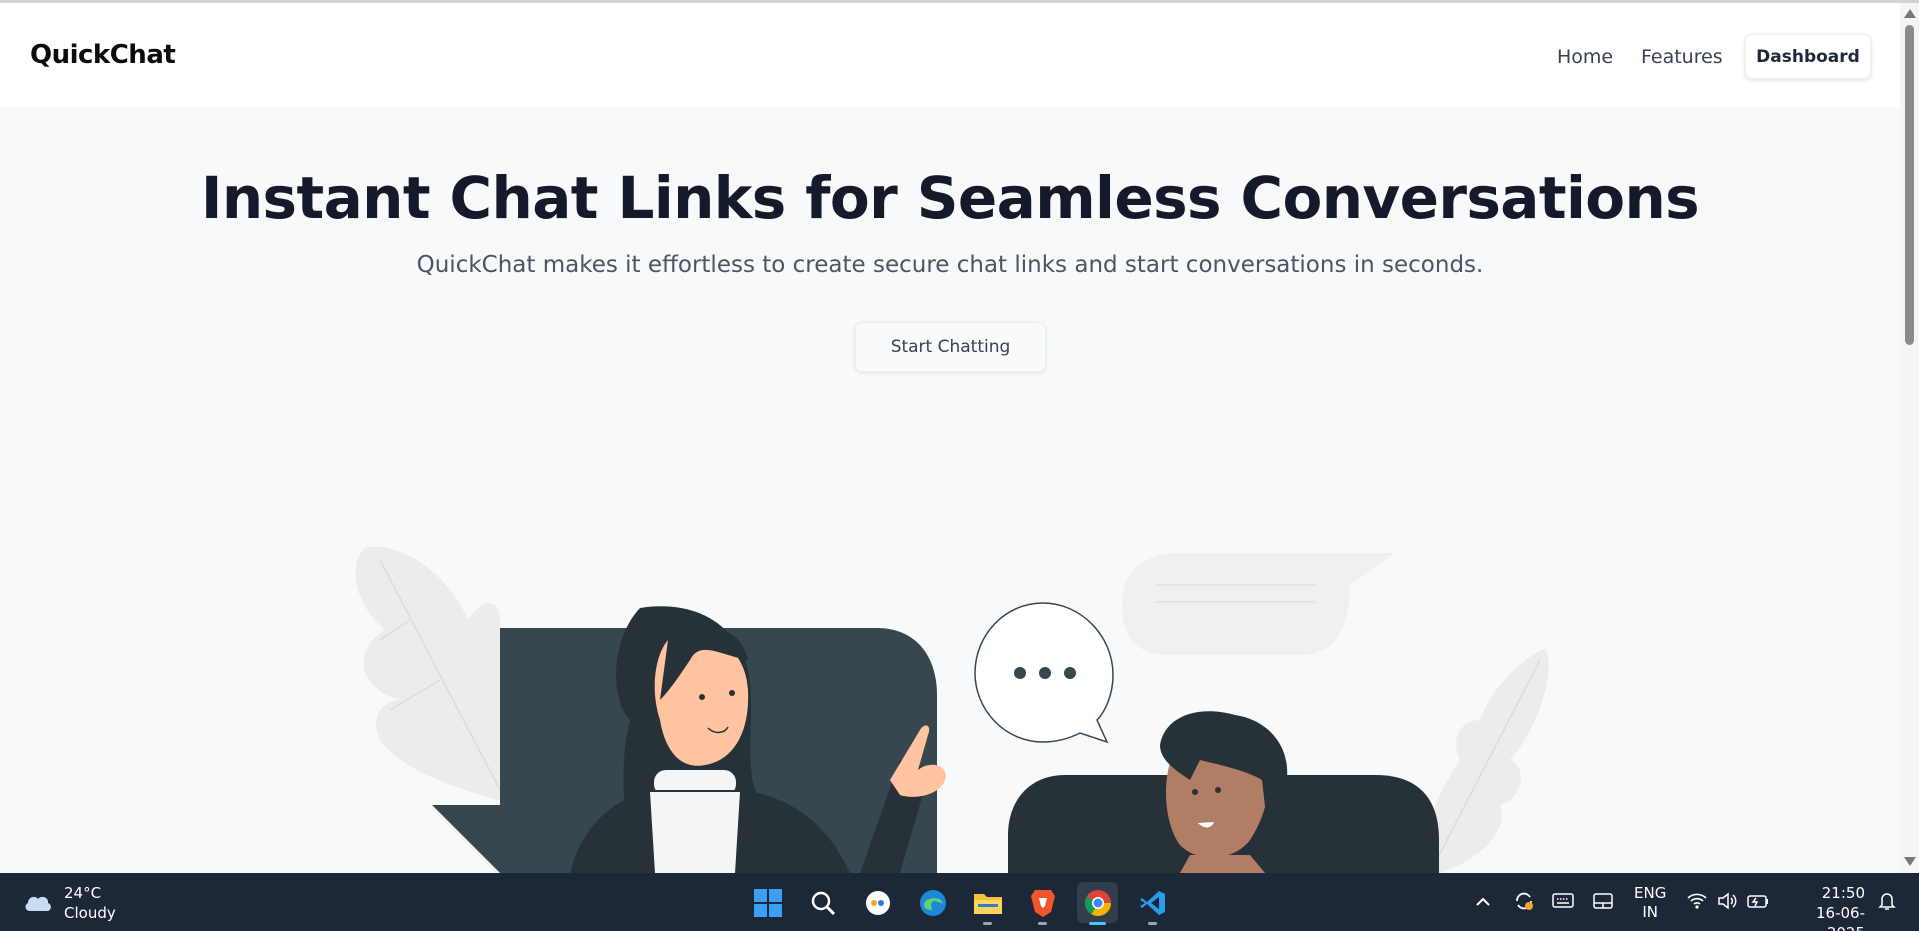  I want to click on weather-temp: 24°C, so click(83, 893).